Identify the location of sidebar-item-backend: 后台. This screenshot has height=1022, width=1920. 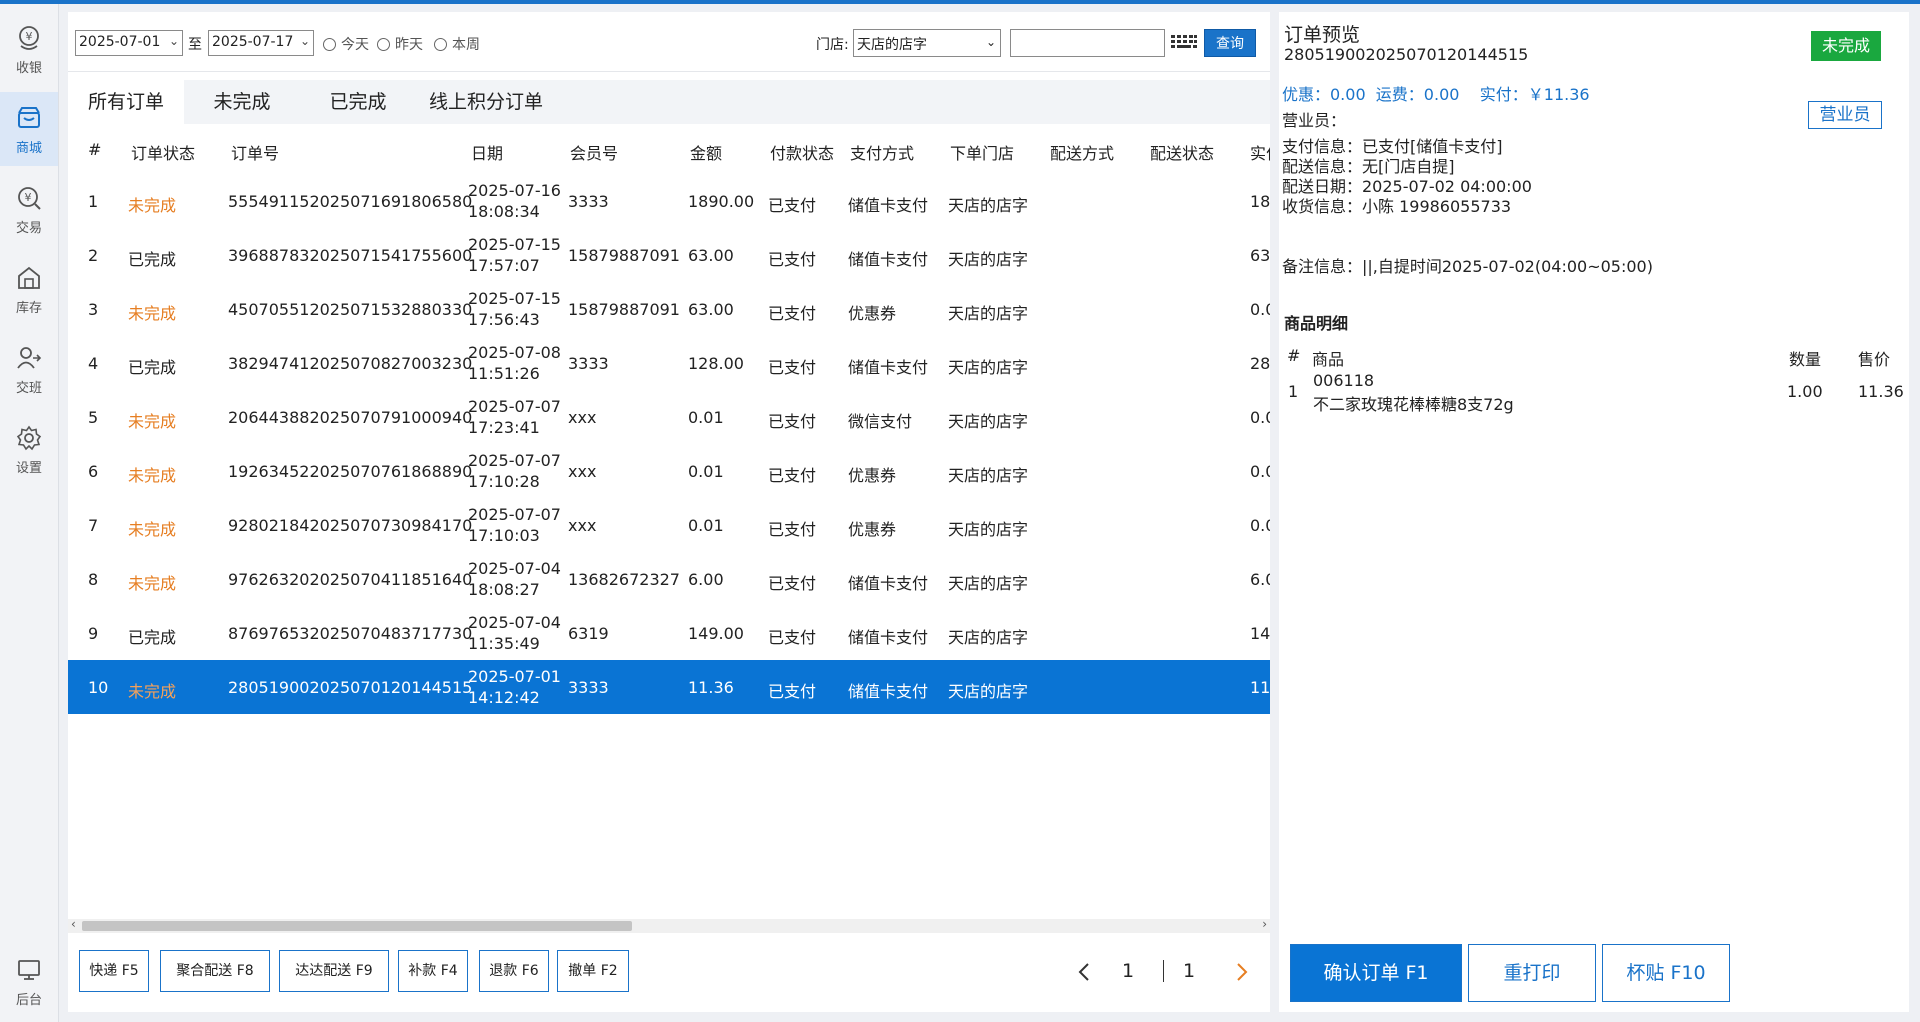
(29, 981).